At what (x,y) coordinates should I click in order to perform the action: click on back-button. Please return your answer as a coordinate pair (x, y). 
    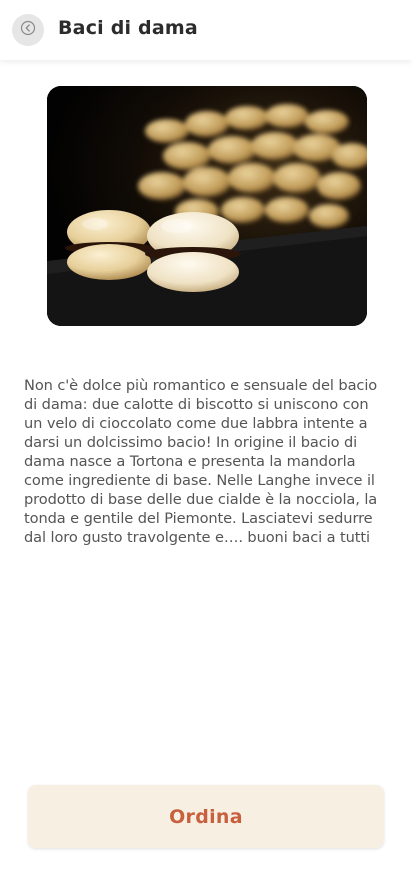
    Looking at the image, I should click on (28, 30).